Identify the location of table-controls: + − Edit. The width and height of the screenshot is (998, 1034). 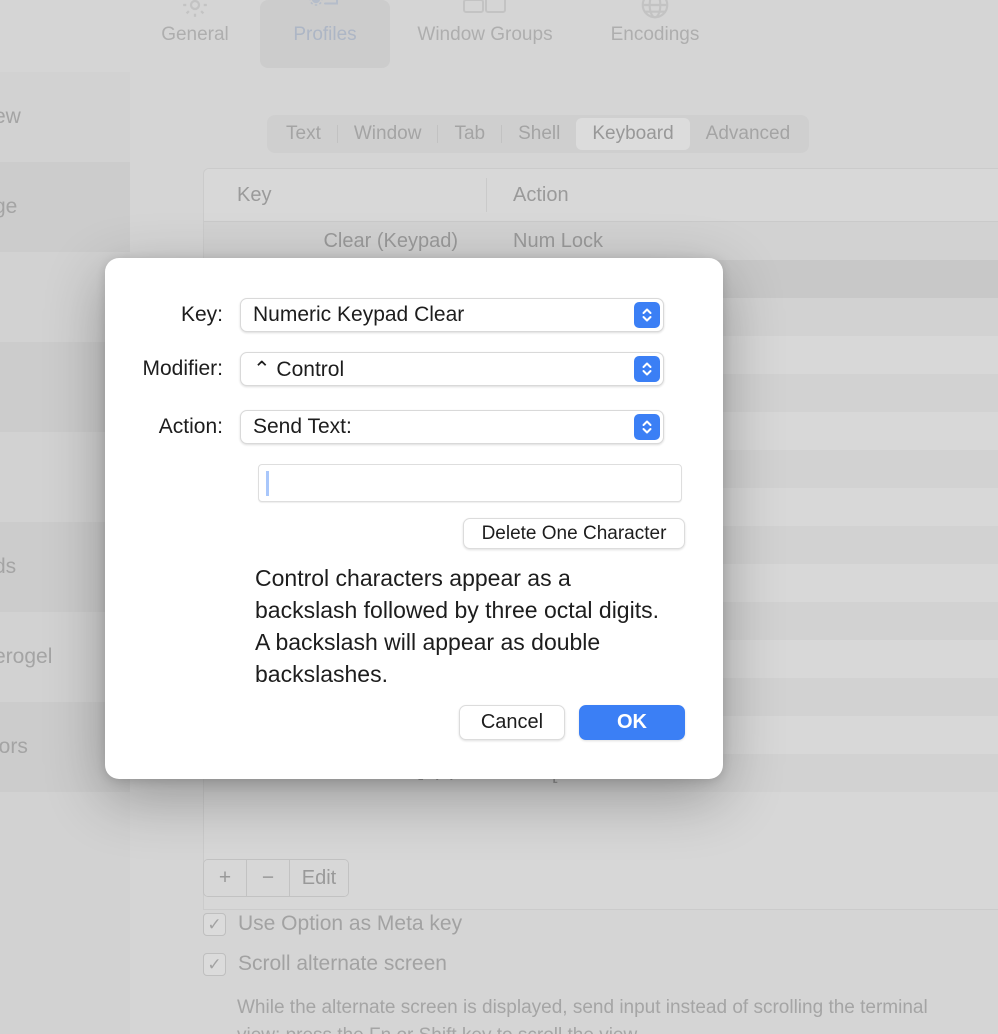
(276, 878).